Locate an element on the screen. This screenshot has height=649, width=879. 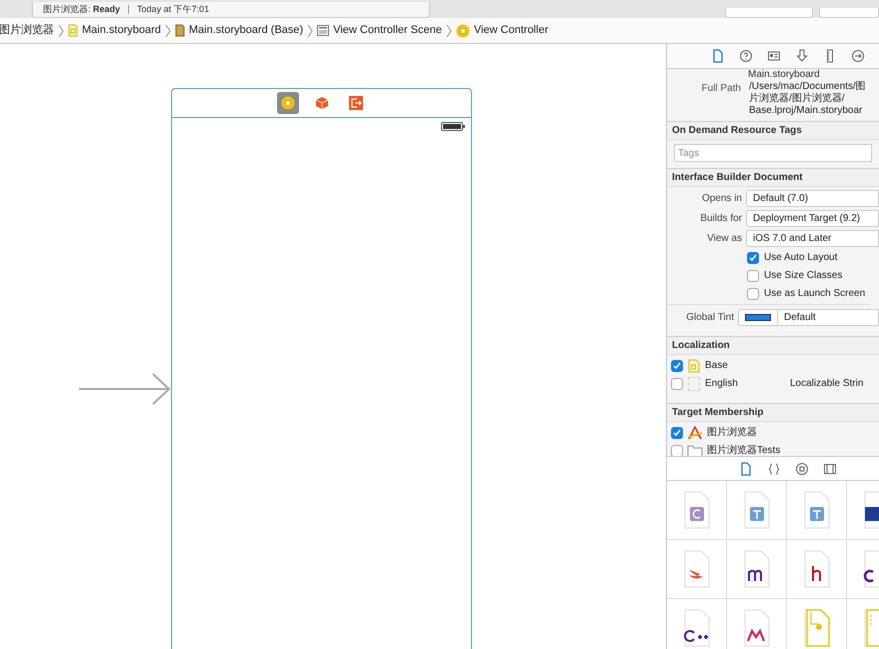
field-label: Global Tint is located at coordinates (709, 318).